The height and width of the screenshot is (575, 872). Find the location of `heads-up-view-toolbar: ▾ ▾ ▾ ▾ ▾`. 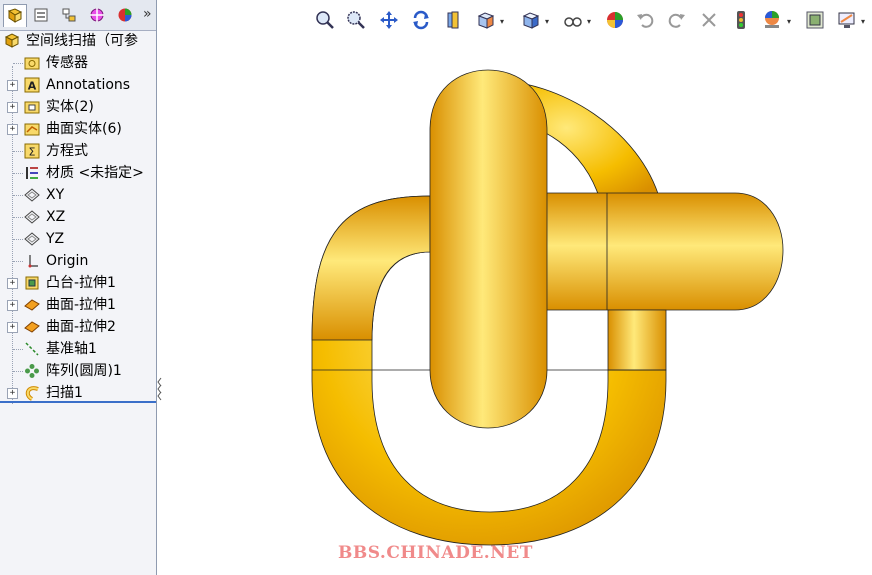

heads-up-view-toolbar: ▾ ▾ ▾ ▾ ▾ is located at coordinates (592, 20).